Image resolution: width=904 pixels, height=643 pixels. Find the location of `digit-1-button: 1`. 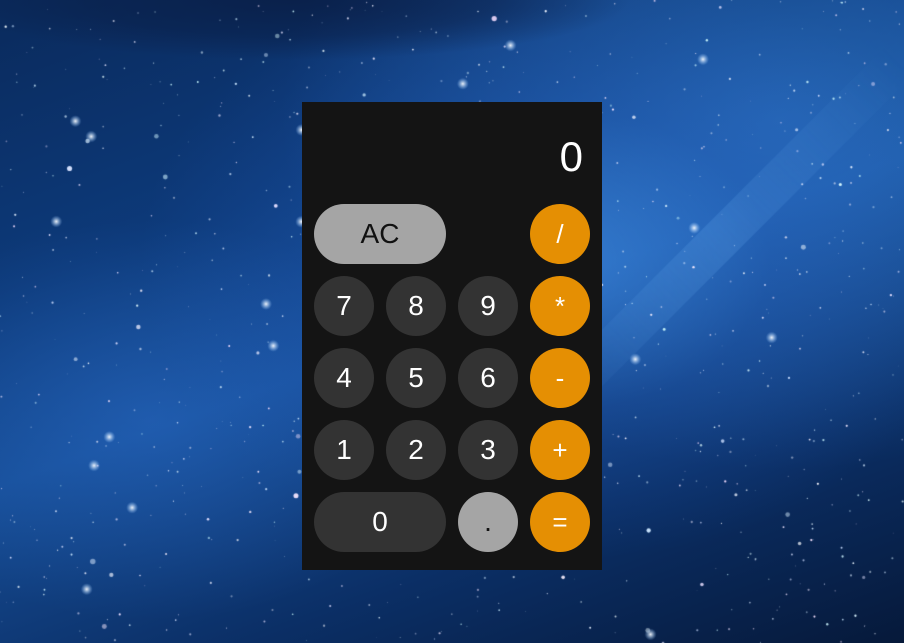

digit-1-button: 1 is located at coordinates (344, 450).